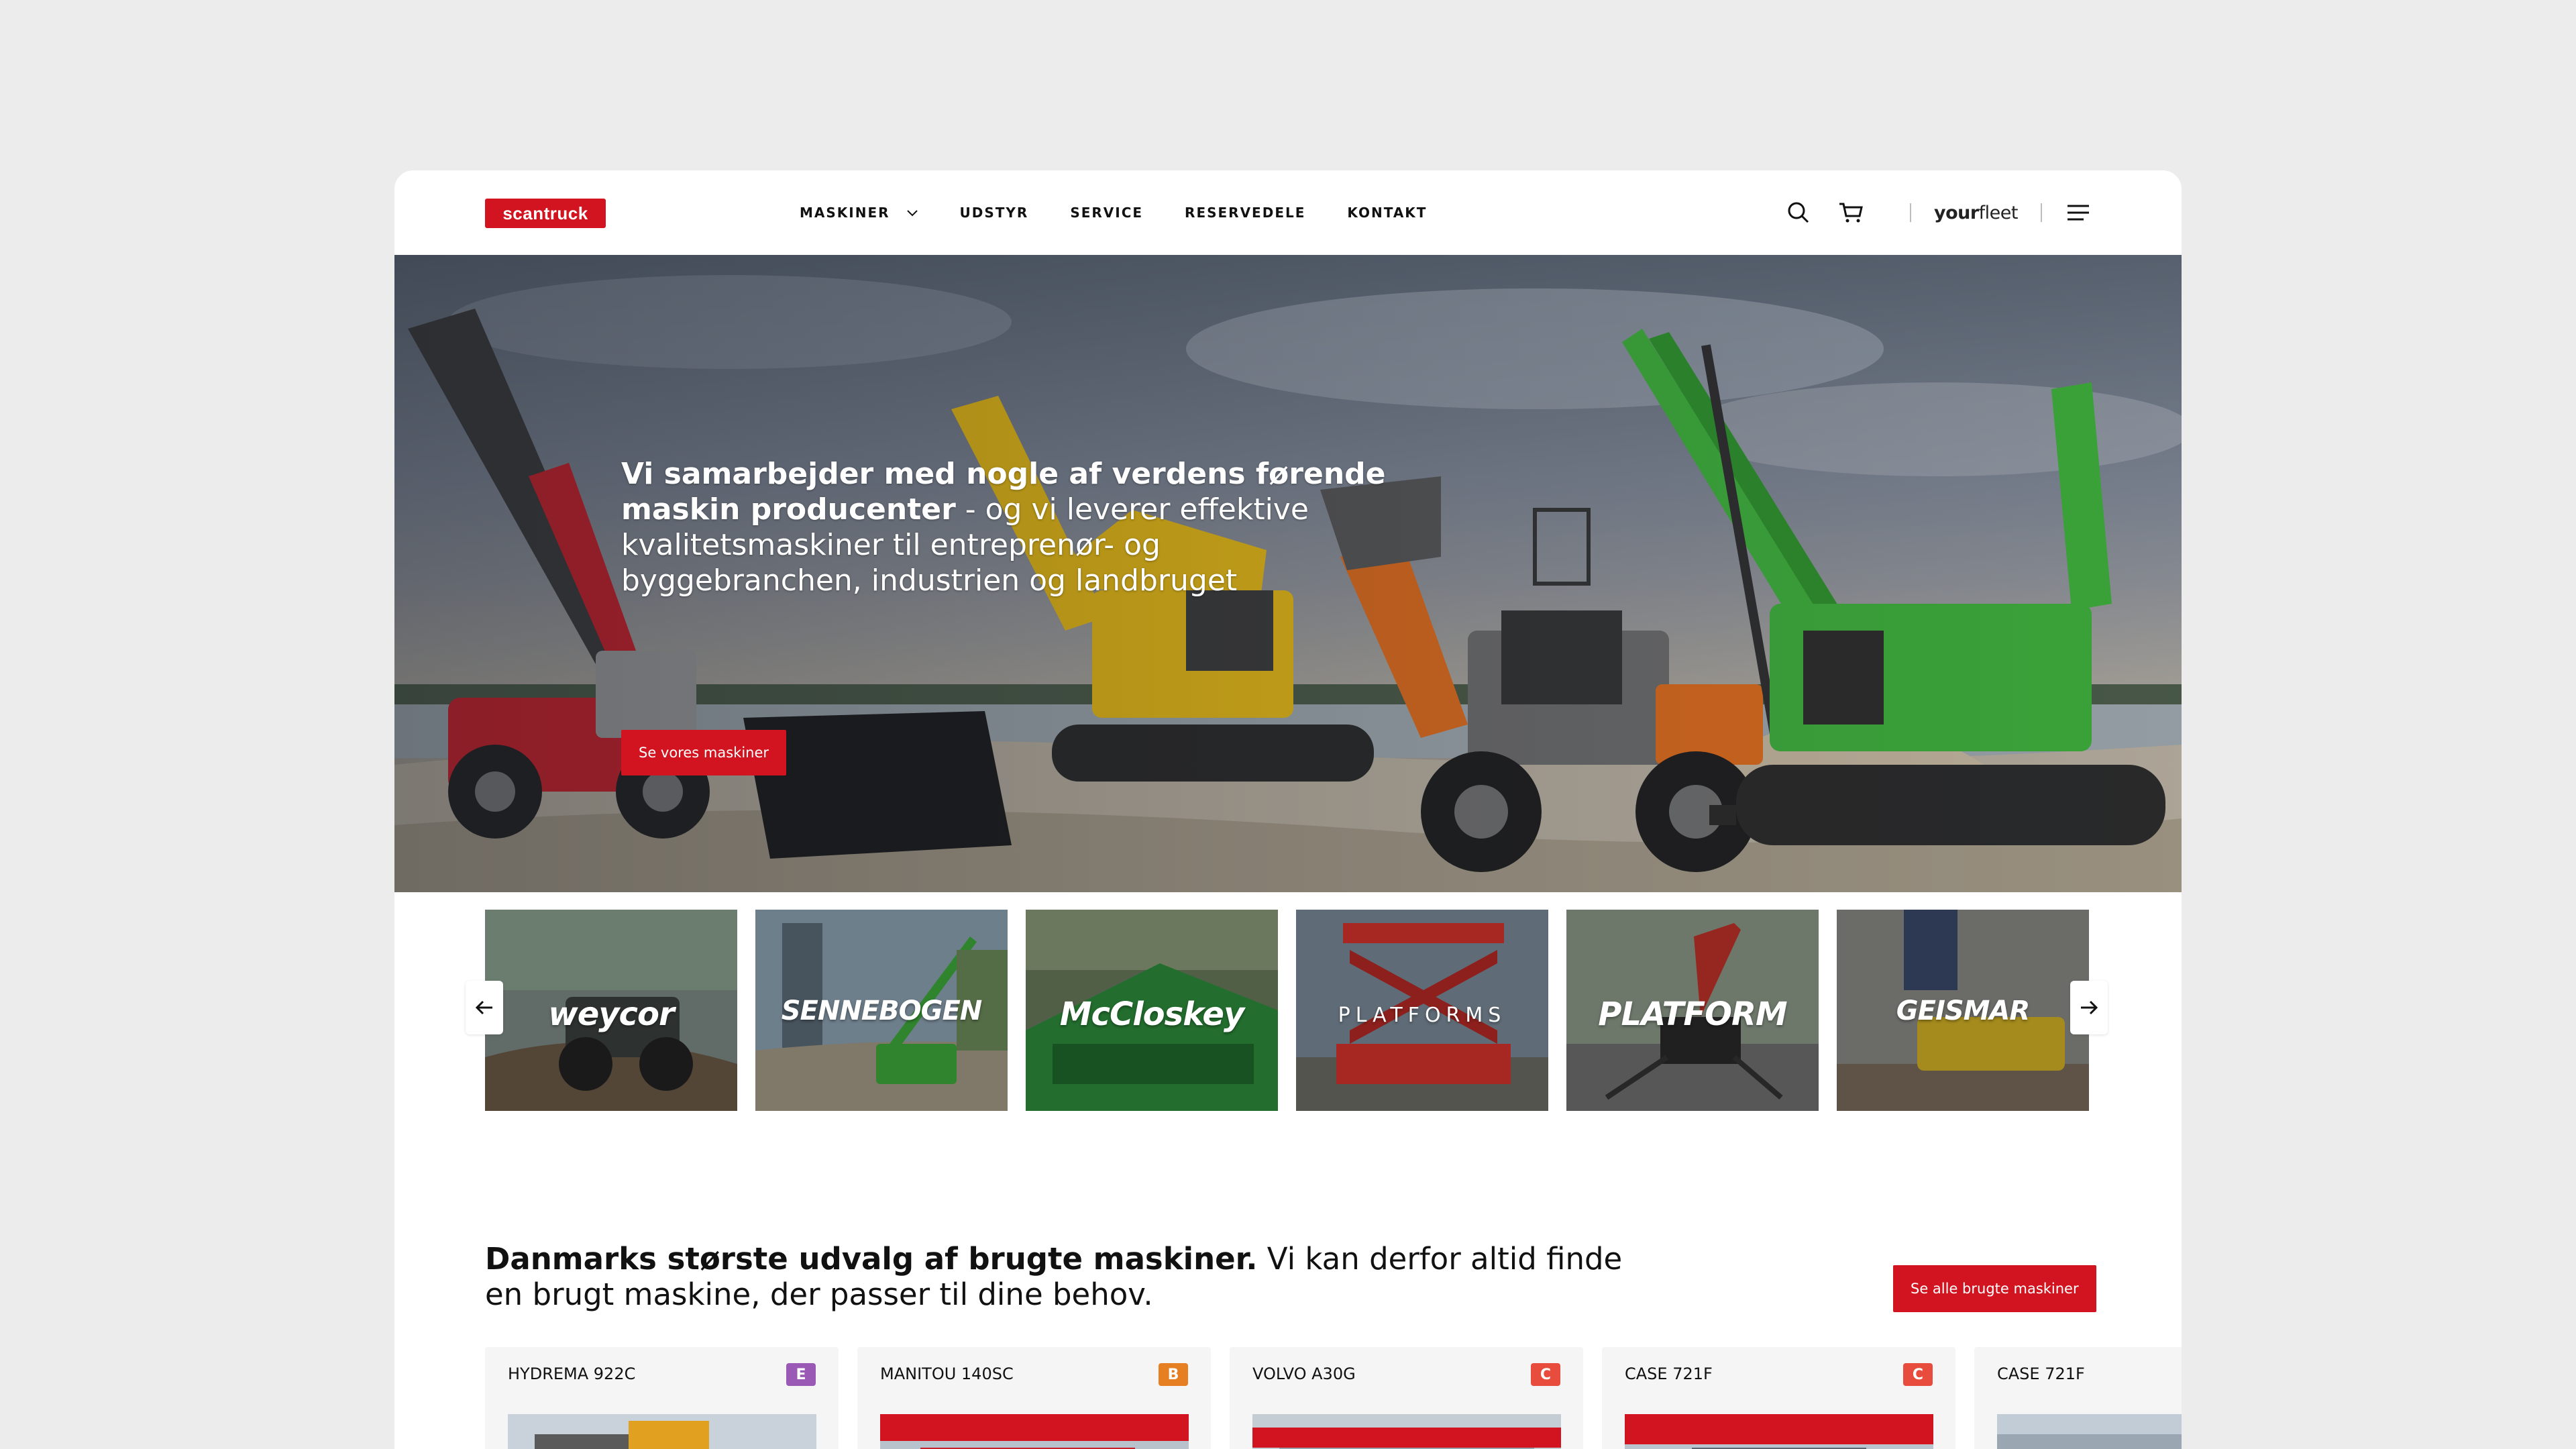 This screenshot has height=1449, width=2576. I want to click on arrow-right-icon, so click(2089, 1007).